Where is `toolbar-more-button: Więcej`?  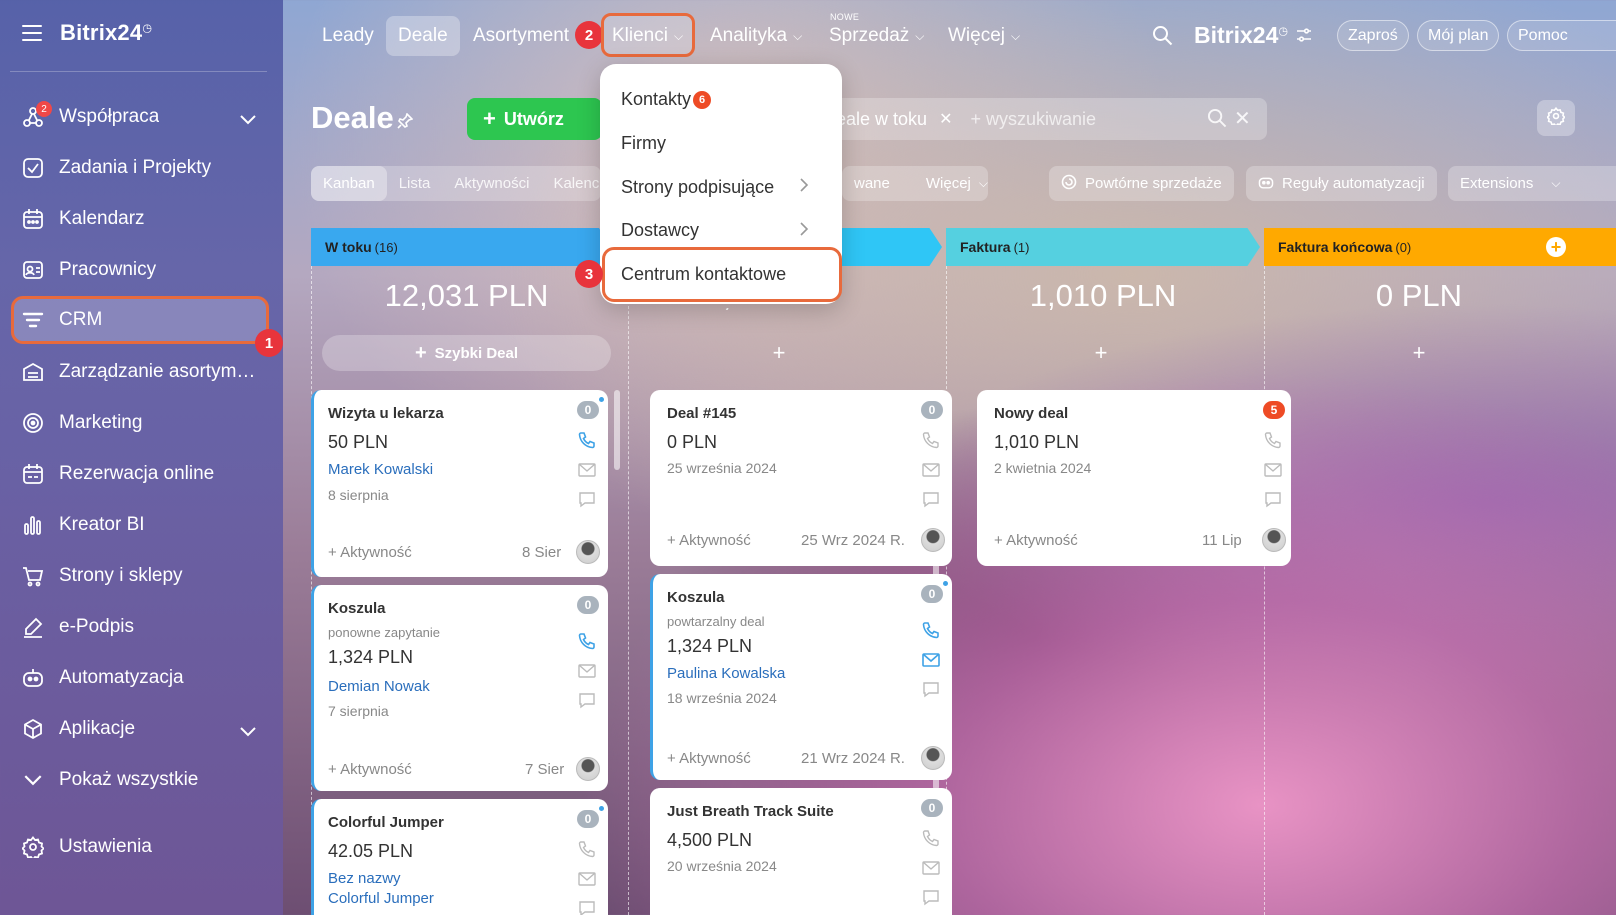
toolbar-more-button: Więcej is located at coordinates (948, 183).